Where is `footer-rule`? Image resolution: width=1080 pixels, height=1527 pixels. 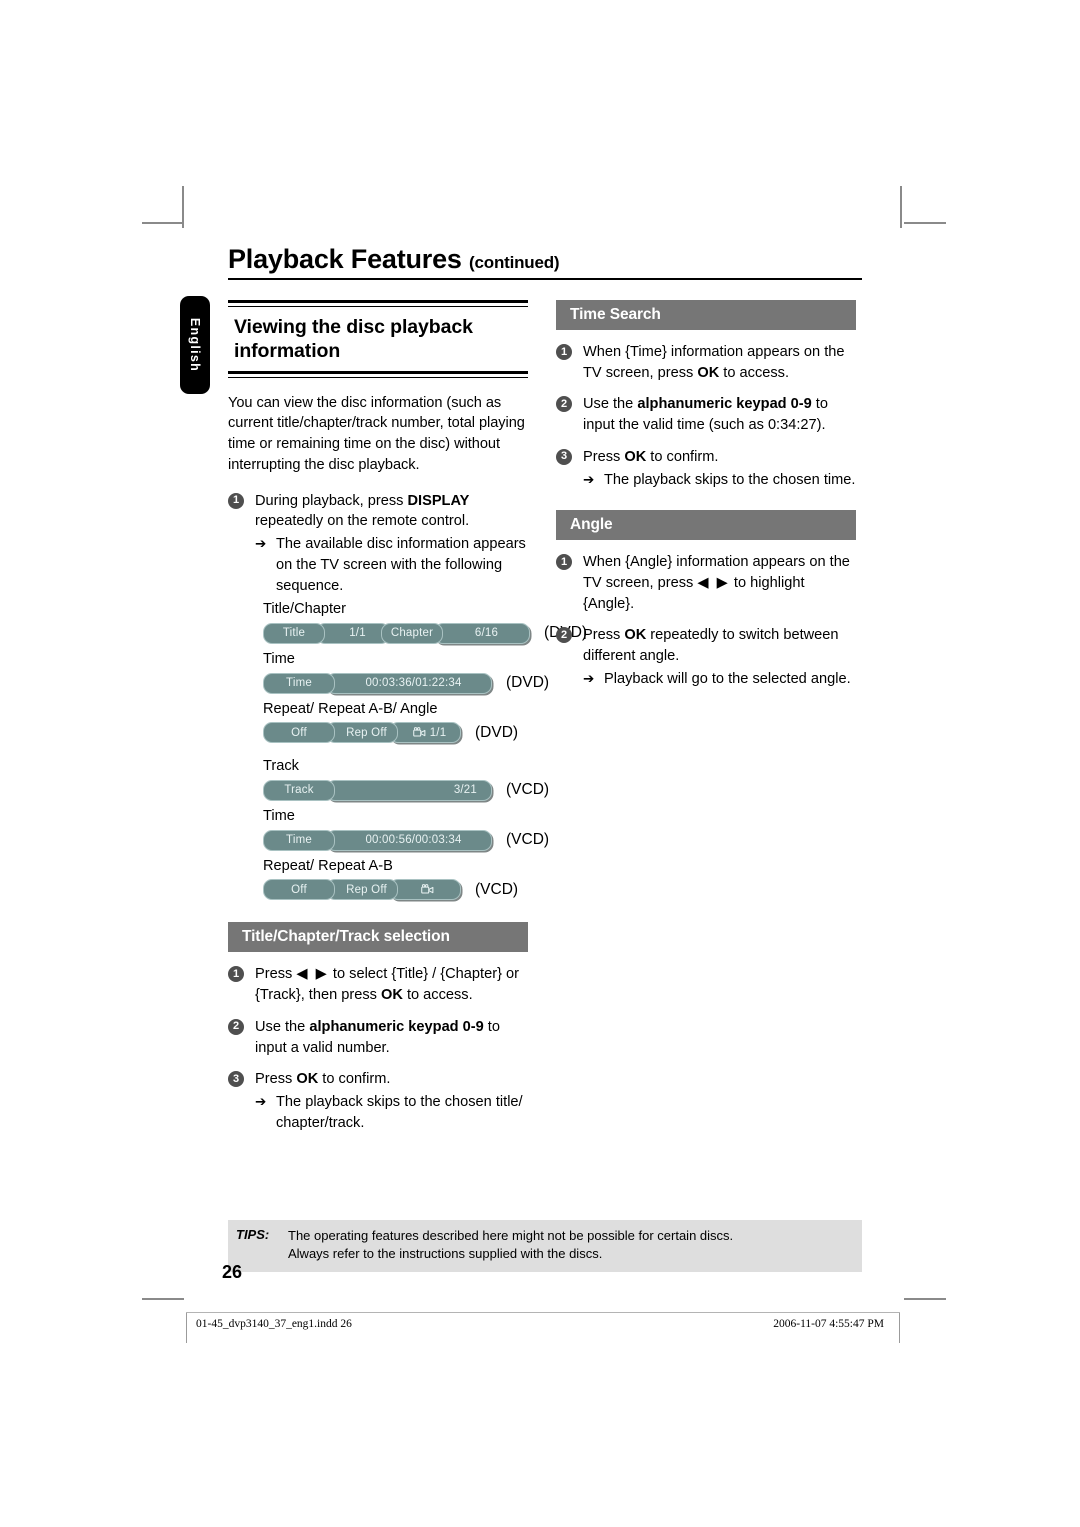 footer-rule is located at coordinates (543, 1312).